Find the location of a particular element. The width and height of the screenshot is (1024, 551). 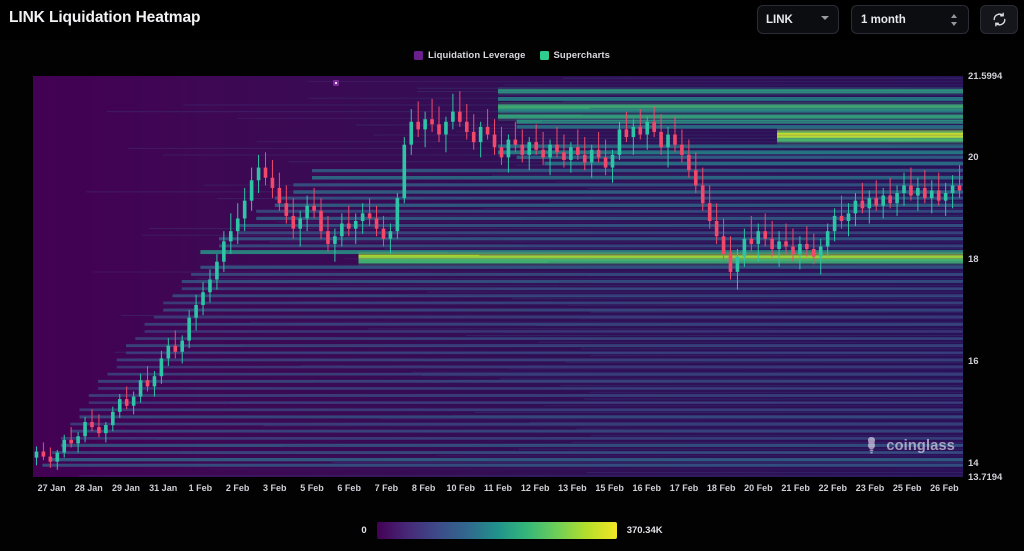

x-axis-tick: 22 Feb is located at coordinates (833, 488).